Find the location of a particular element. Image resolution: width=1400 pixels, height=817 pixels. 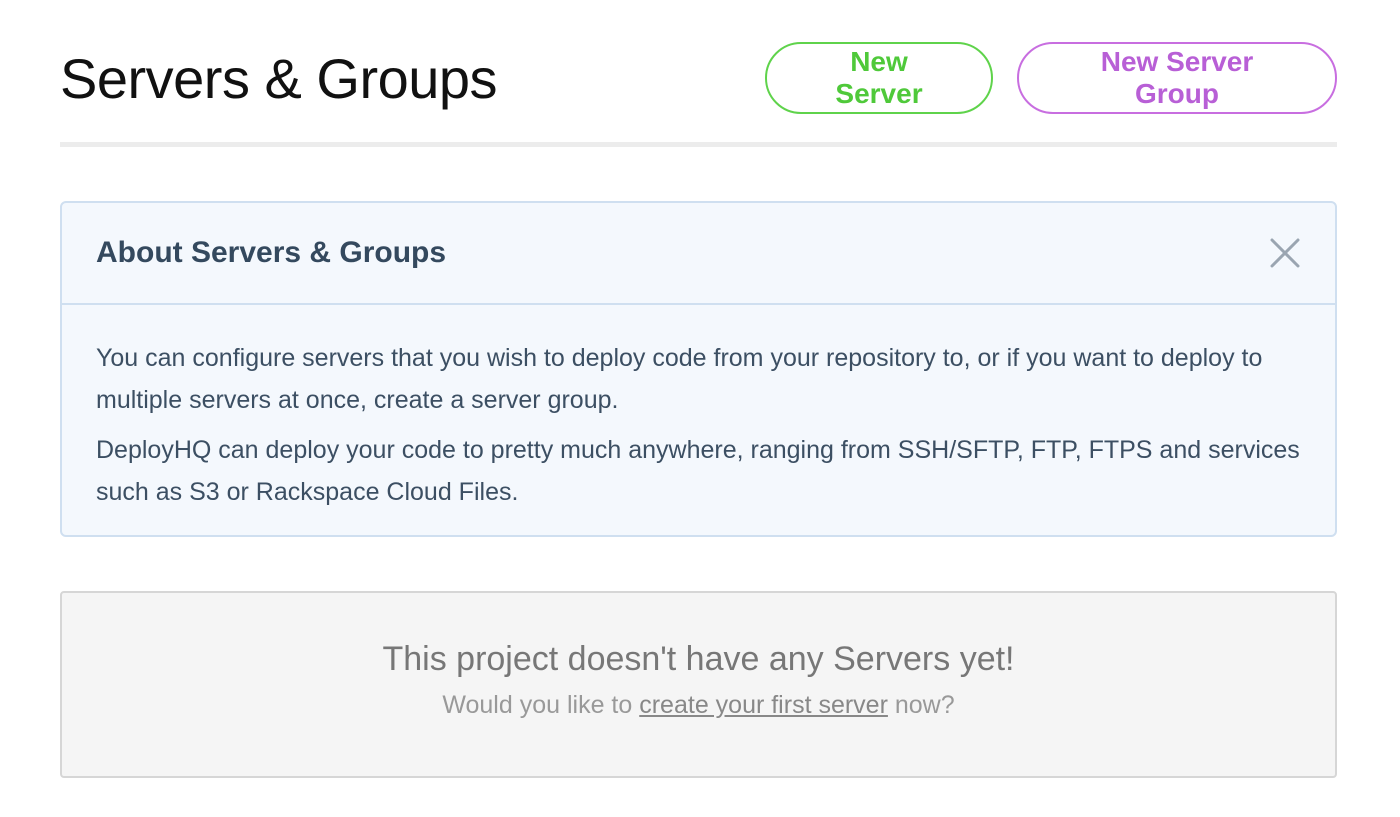

info-panel-title: About Servers & Groups is located at coordinates (271, 252).